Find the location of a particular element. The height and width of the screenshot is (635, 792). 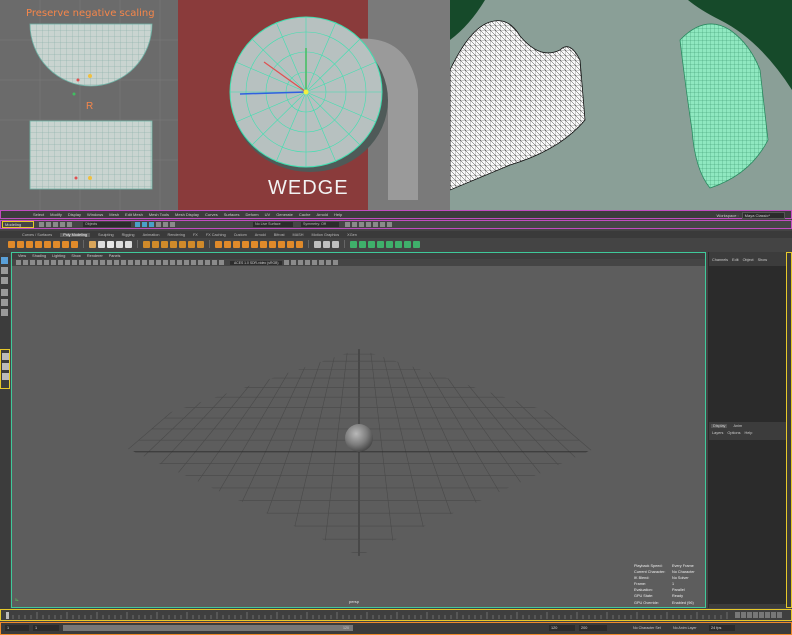

shelf-tab-animation: Animation is located at coordinates (151, 235).